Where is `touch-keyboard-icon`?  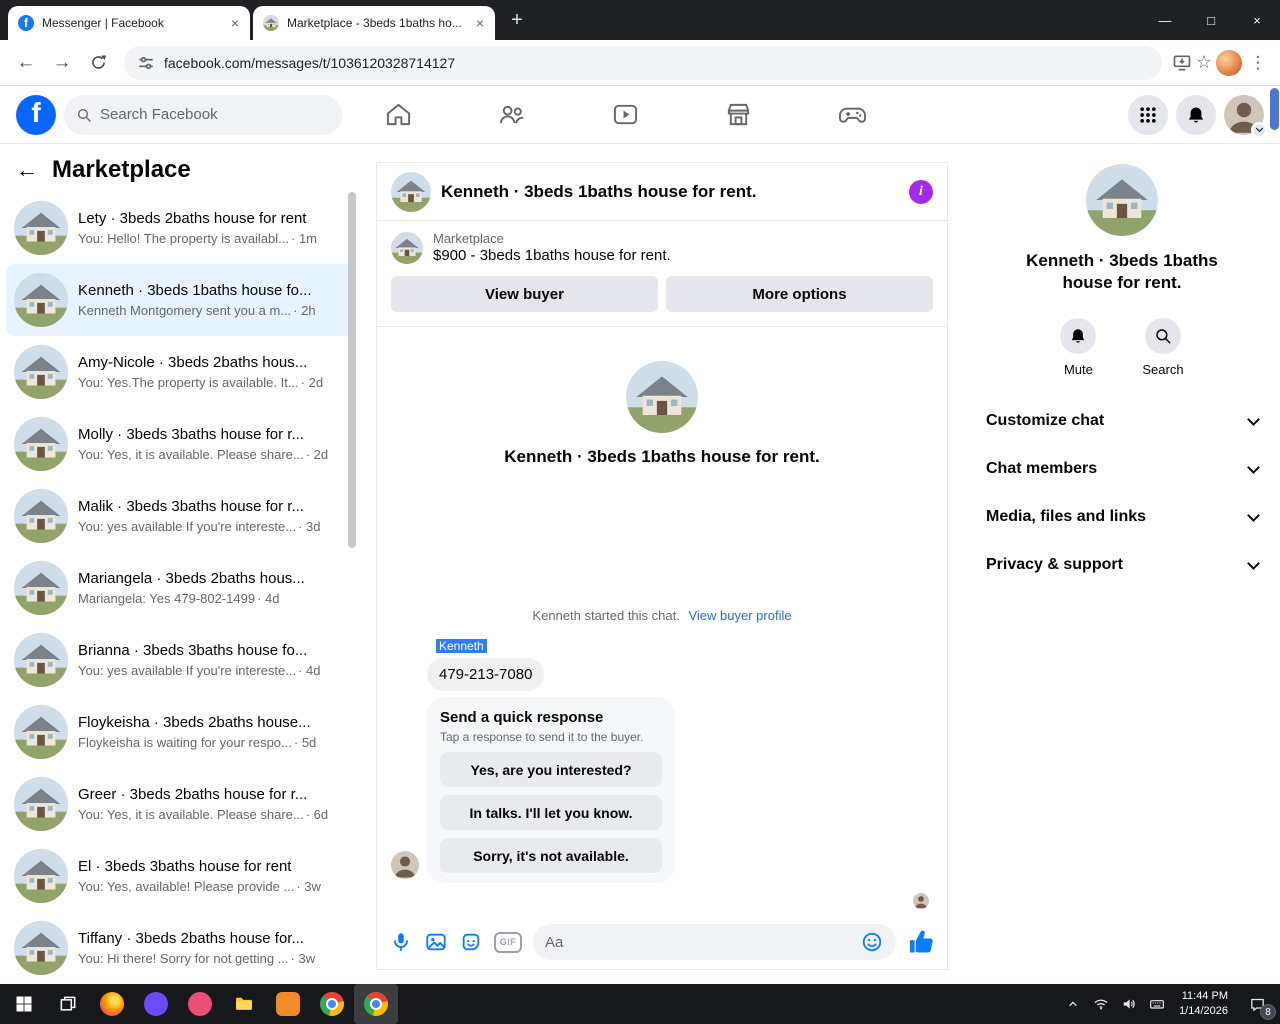 touch-keyboard-icon is located at coordinates (1157, 1004).